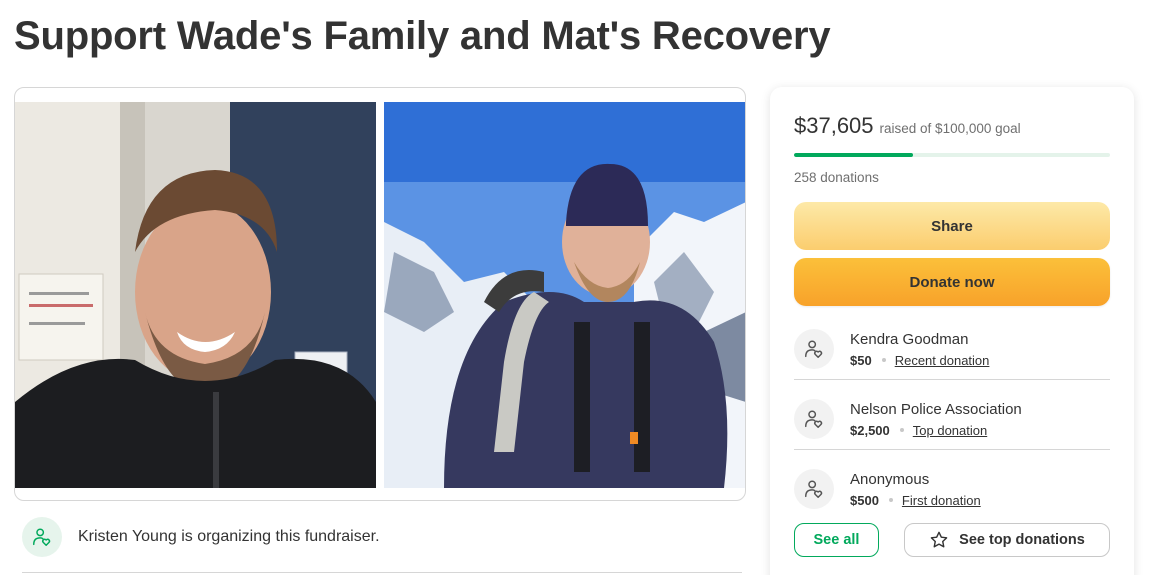  What do you see at coordinates (834, 125) in the screenshot?
I see `amount-raised: $37,605` at bounding box center [834, 125].